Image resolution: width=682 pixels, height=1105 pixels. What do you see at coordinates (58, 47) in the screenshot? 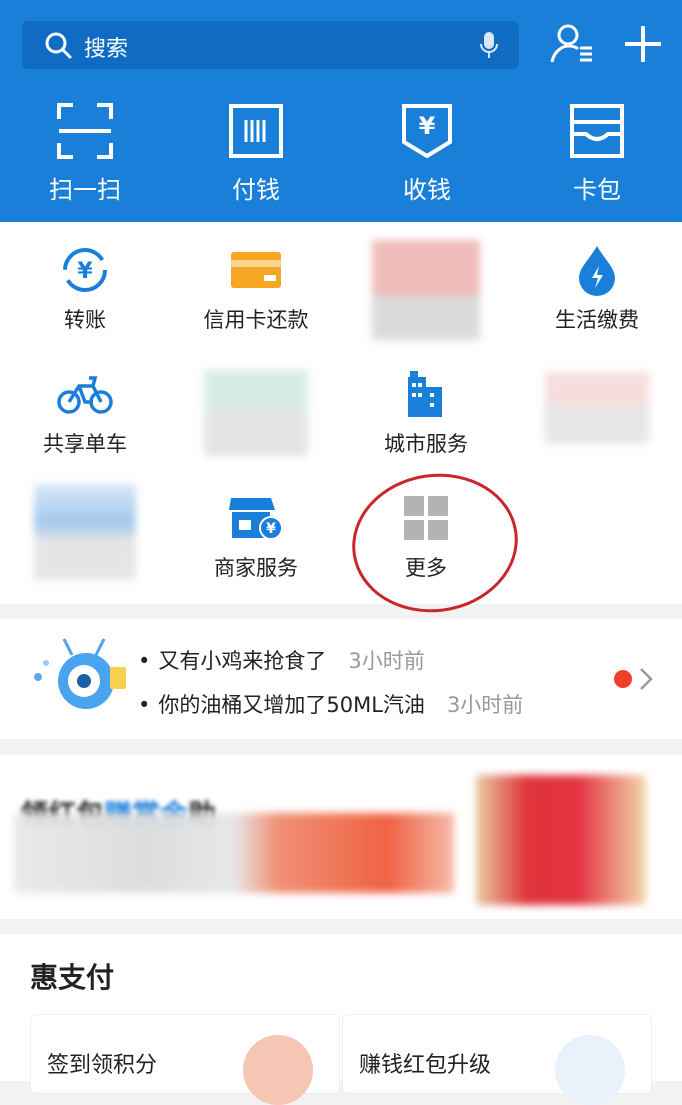
I see `search-icon` at bounding box center [58, 47].